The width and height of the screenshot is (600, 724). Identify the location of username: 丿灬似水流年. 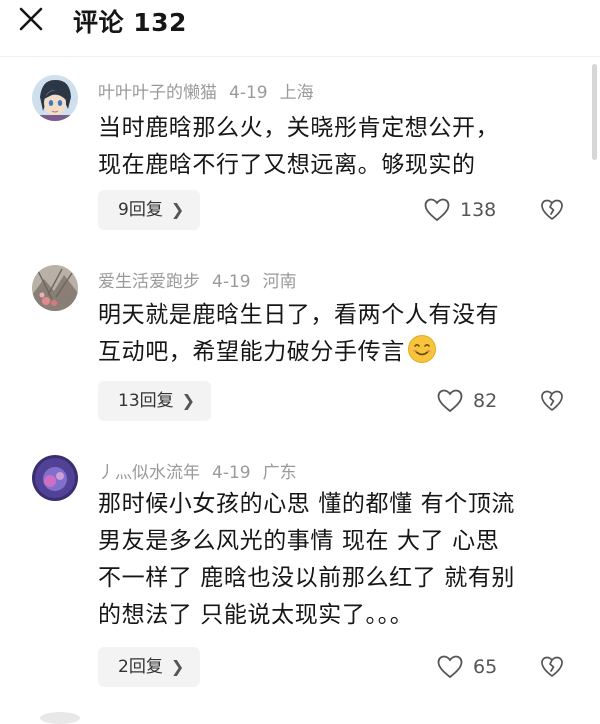
(149, 473).